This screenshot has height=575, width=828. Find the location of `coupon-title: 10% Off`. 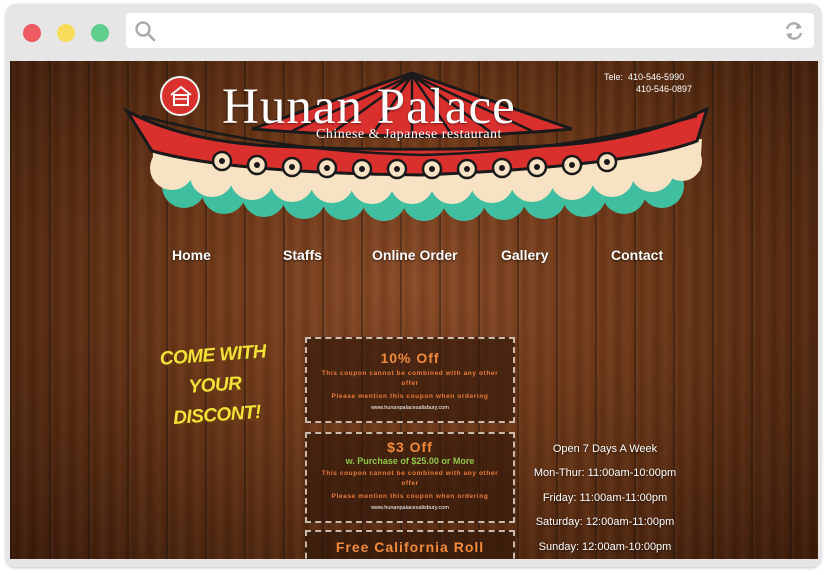

coupon-title: 10% Off is located at coordinates (410, 358).